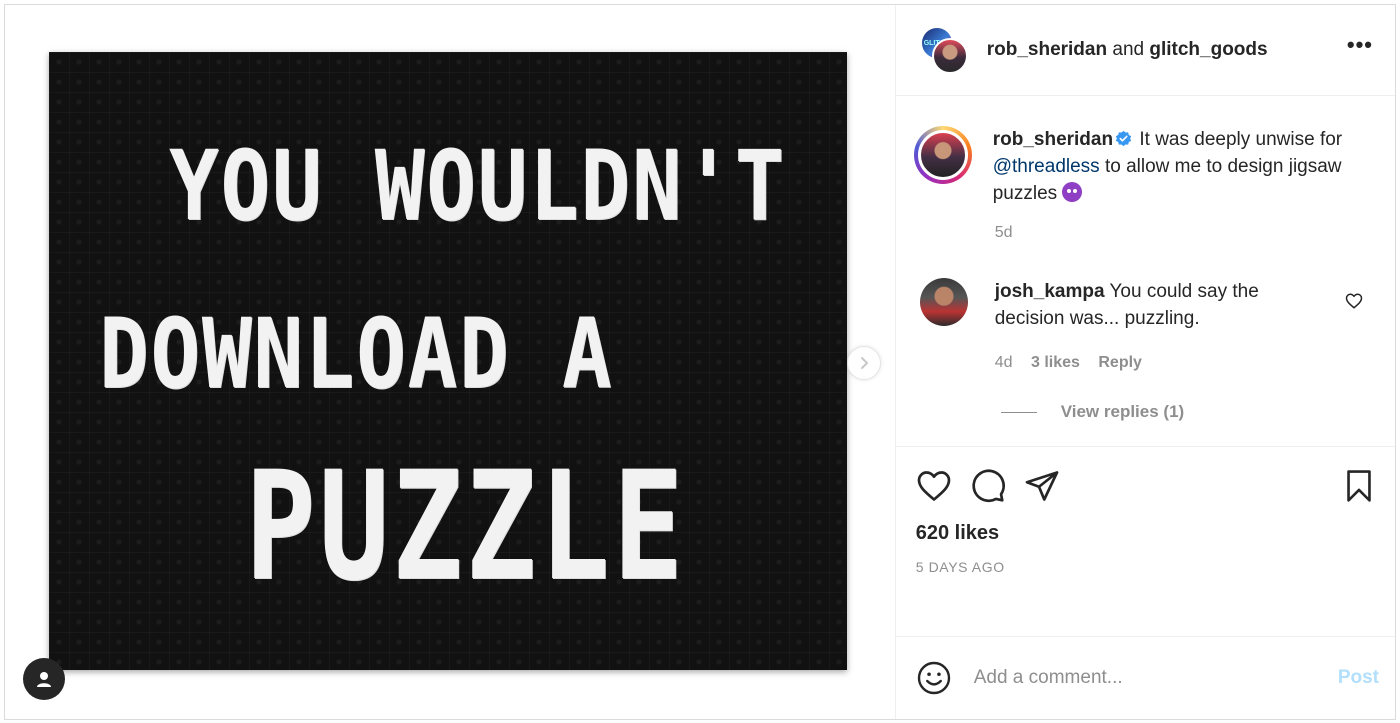 The height and width of the screenshot is (723, 1400). I want to click on share-button, so click(1042, 486).